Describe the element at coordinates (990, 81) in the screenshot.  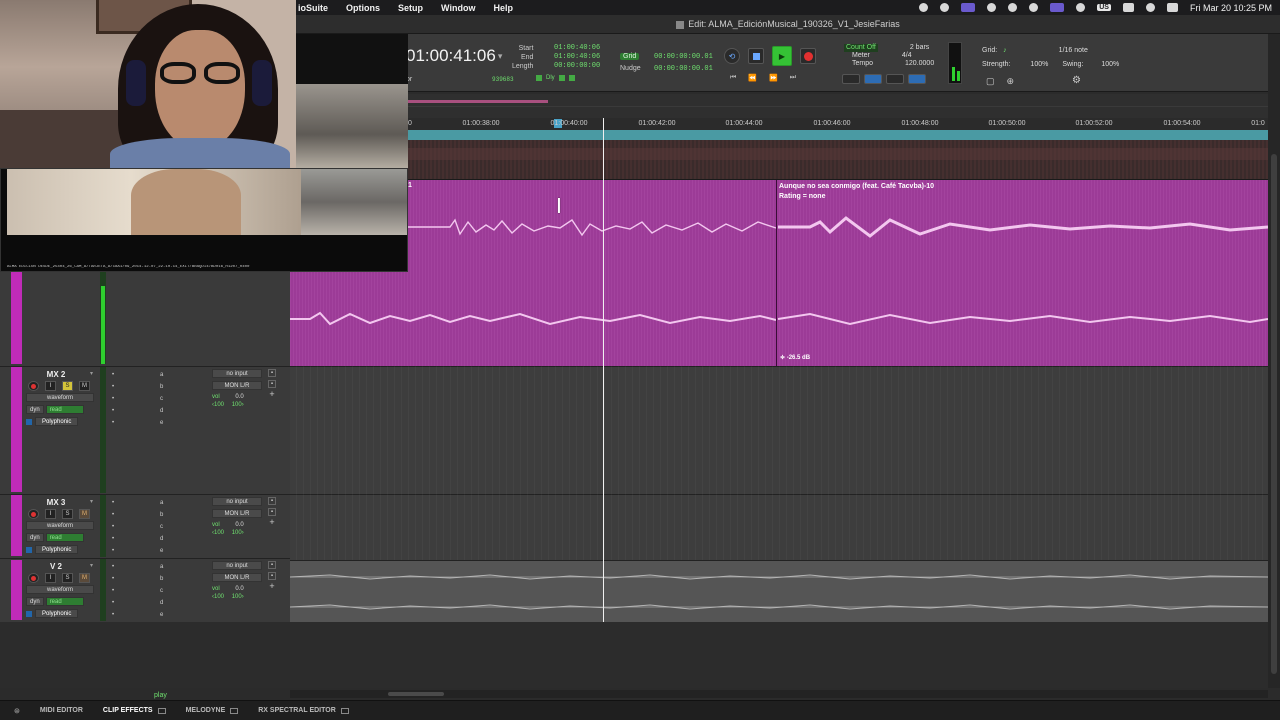
I see `zoom-reset-icon: ▢` at that location.